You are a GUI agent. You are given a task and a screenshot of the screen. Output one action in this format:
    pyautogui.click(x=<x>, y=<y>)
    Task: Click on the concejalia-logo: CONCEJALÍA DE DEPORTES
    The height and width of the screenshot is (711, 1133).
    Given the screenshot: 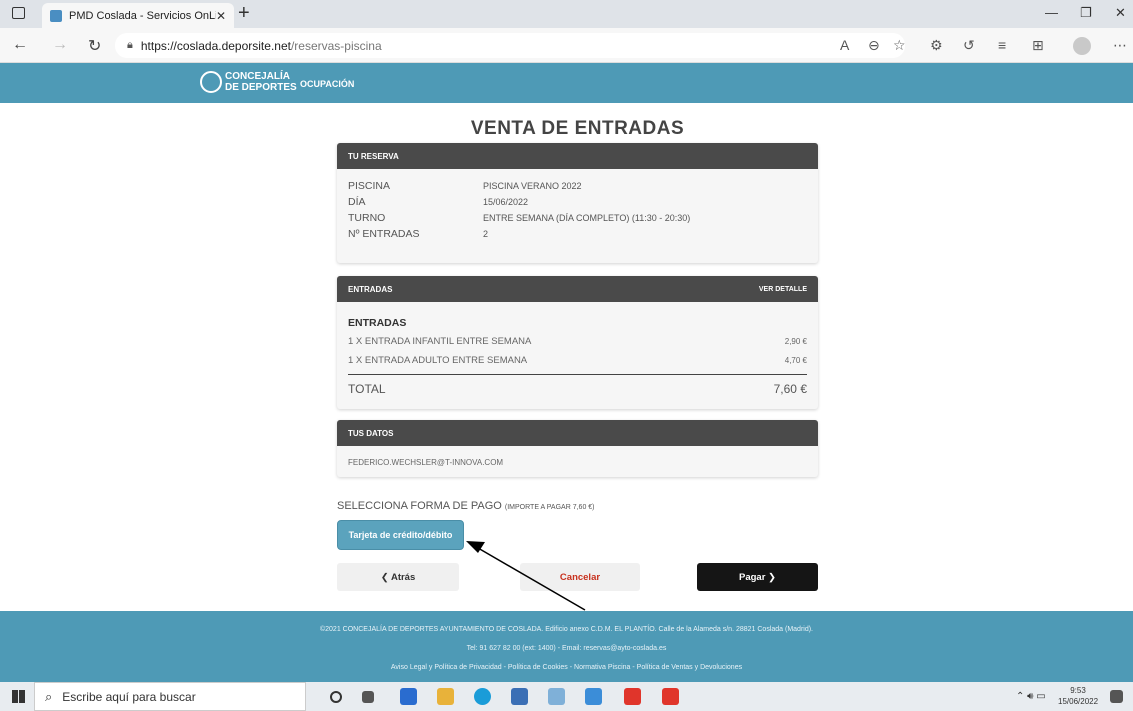 What is the action you would take?
    pyautogui.click(x=248, y=82)
    